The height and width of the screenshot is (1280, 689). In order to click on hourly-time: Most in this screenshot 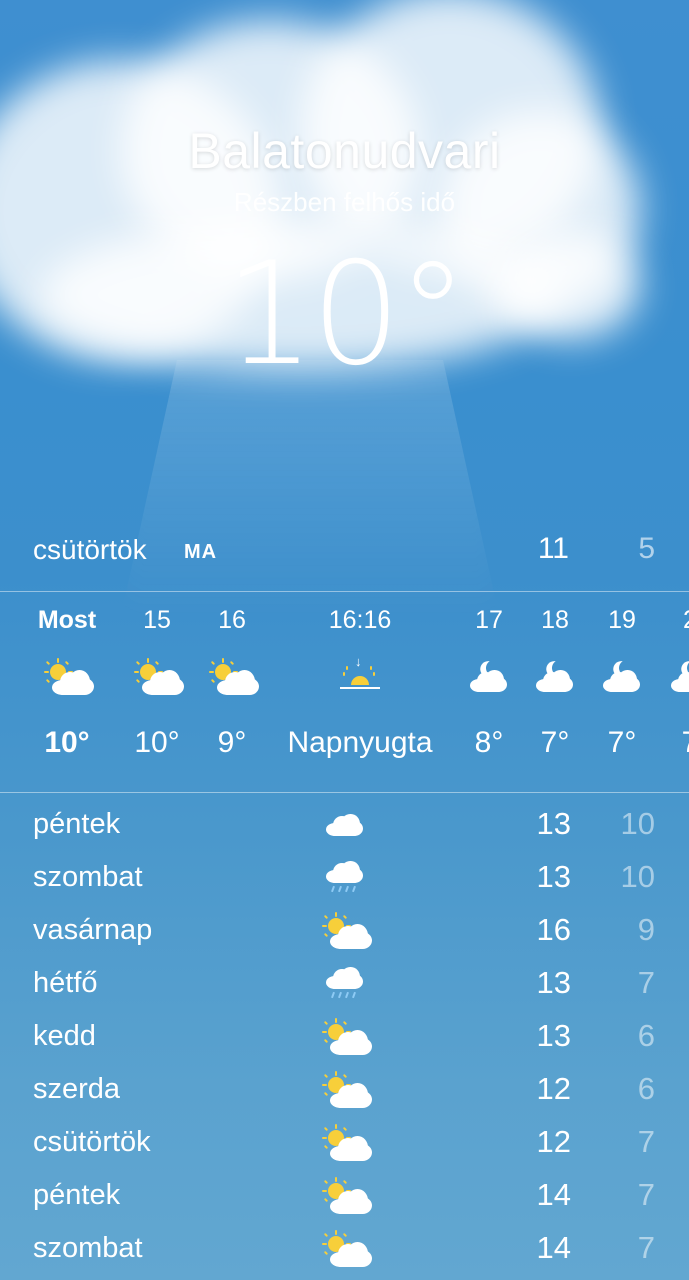, I will do `click(67, 620)`.